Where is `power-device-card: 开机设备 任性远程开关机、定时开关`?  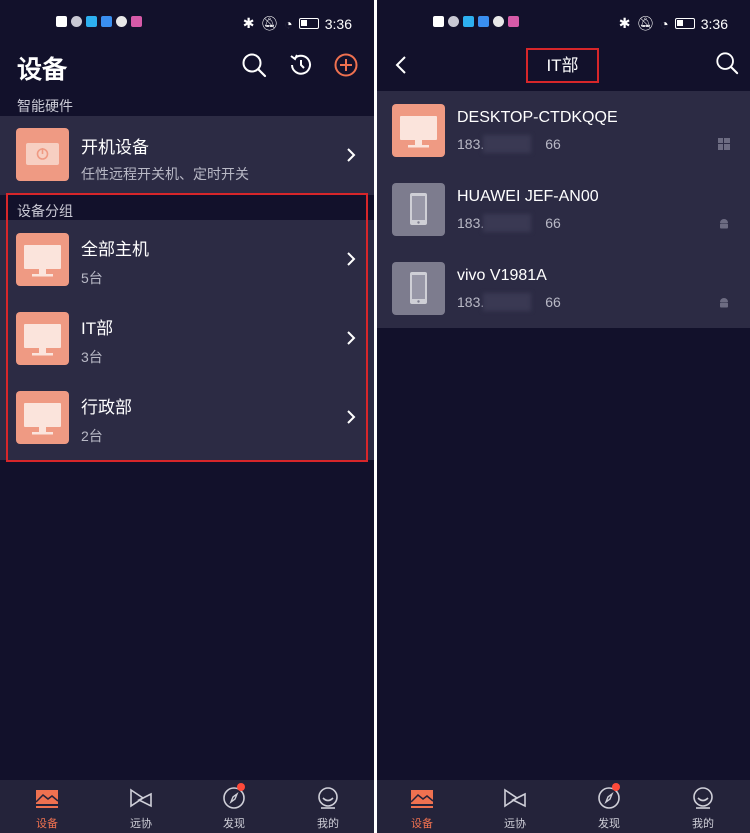
power-device-card: 开机设备 任性远程开关机、定时开关 is located at coordinates (187, 155).